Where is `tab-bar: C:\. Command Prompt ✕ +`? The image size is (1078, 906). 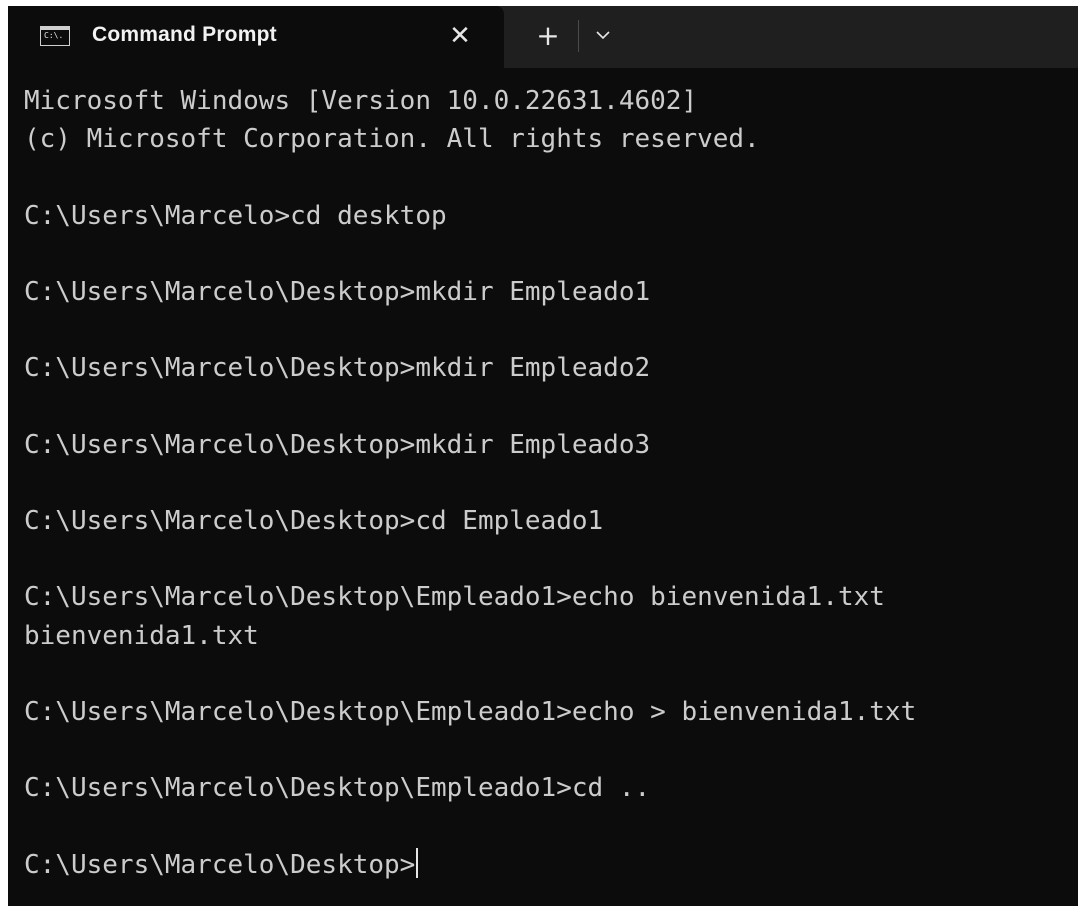 tab-bar: C:\. Command Prompt ✕ + is located at coordinates (543, 37).